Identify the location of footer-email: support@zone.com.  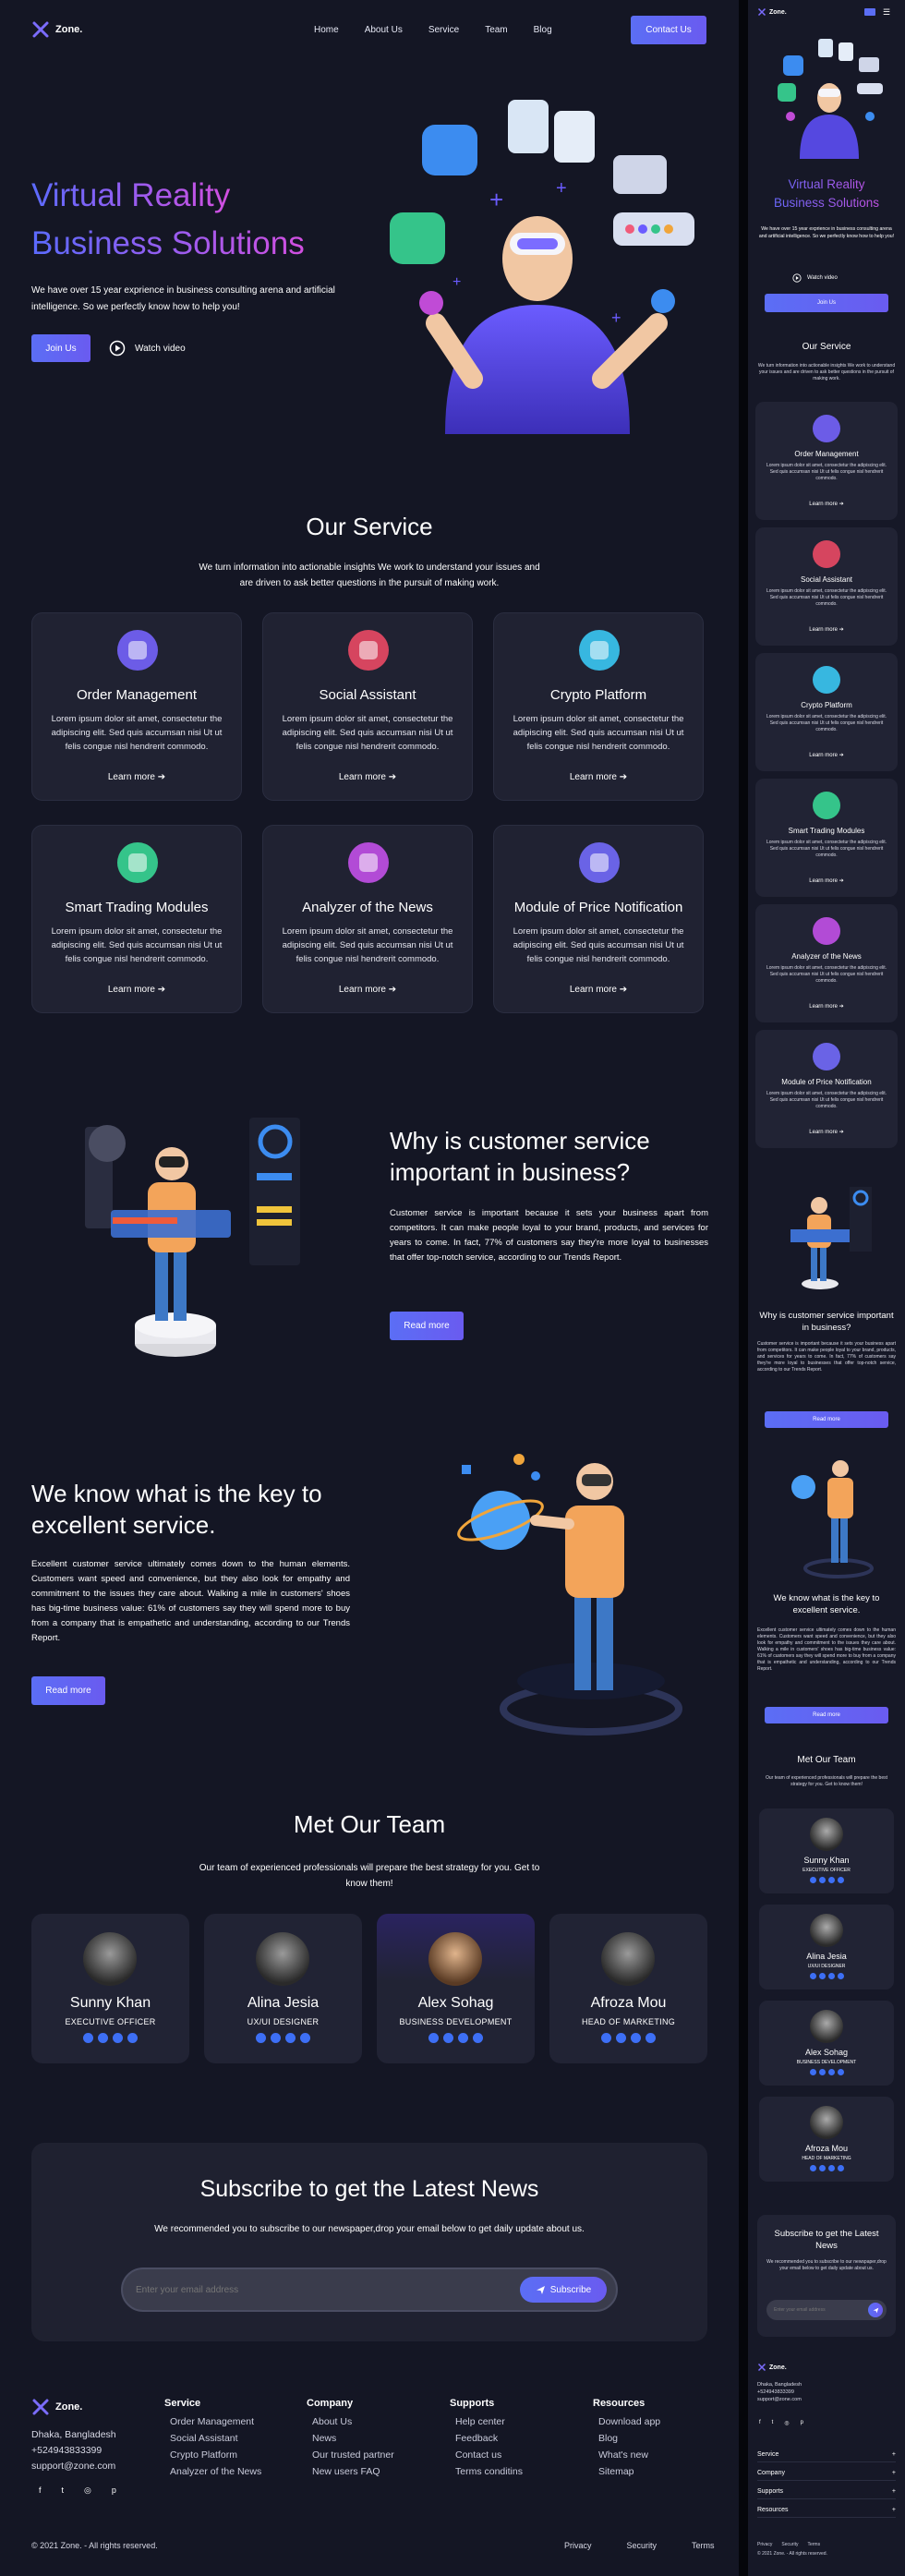
(73, 2466).